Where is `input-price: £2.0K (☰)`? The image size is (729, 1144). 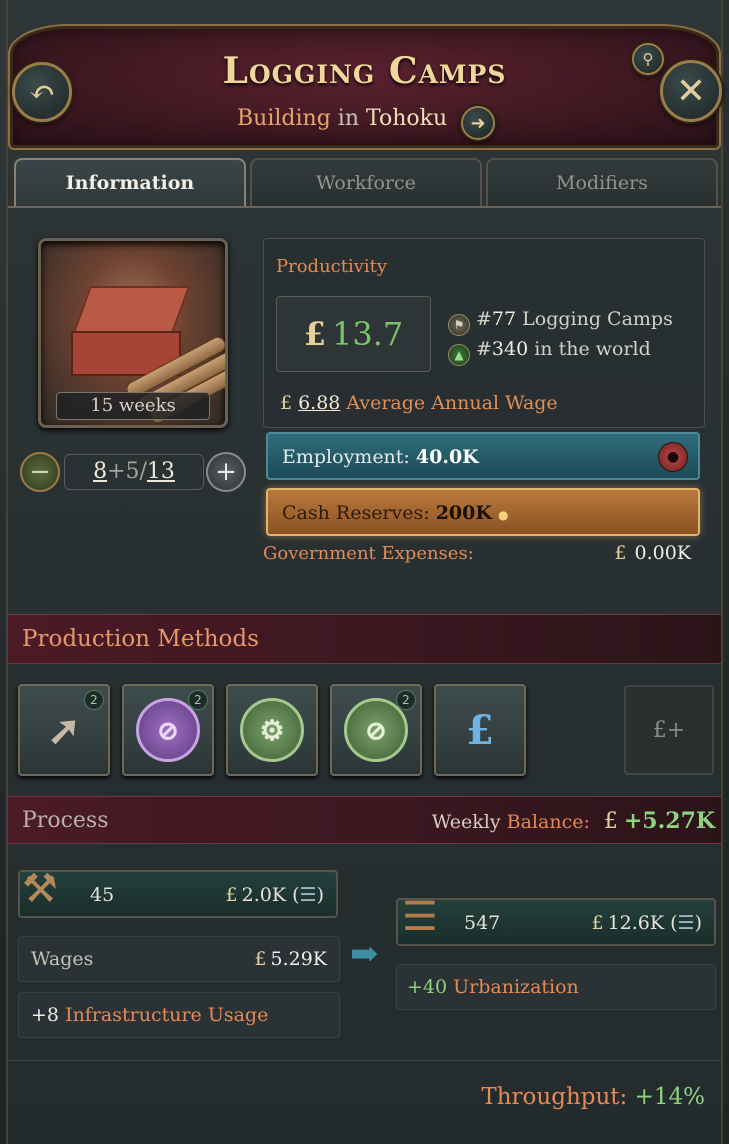
input-price: £2.0K (☰) is located at coordinates (275, 895).